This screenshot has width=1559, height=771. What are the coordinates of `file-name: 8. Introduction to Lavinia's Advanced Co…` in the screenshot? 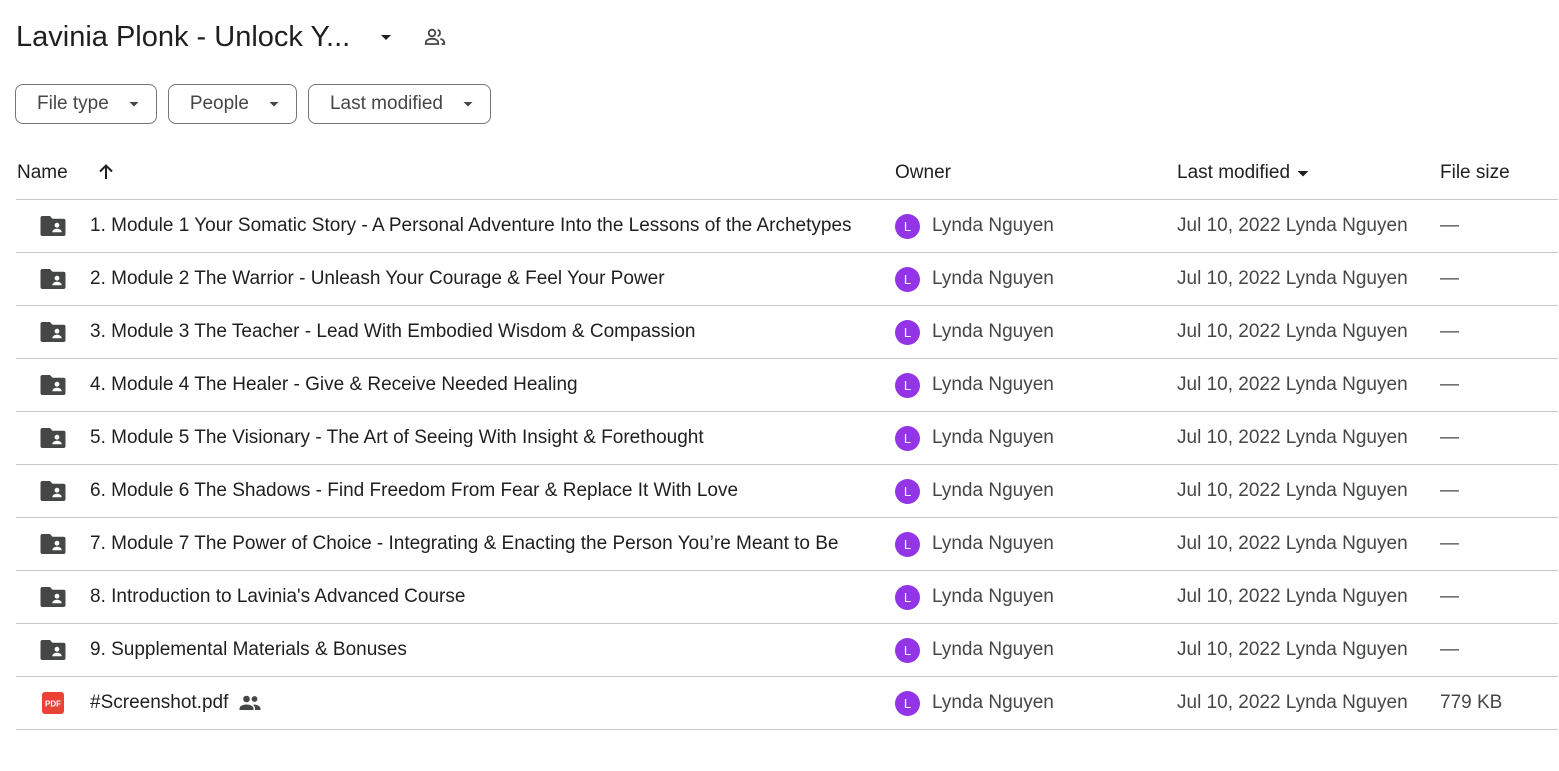 It's located at (278, 596).